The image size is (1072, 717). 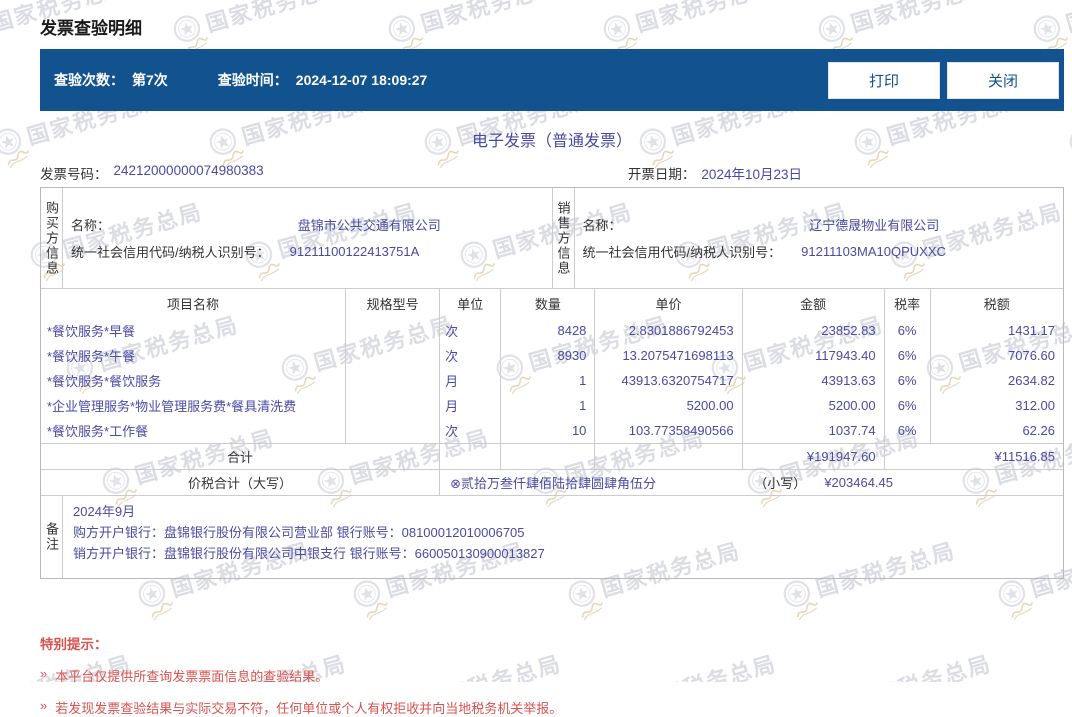 What do you see at coordinates (551, 141) in the screenshot?
I see `invoice-type-title: 电子发票（普通发票）` at bounding box center [551, 141].